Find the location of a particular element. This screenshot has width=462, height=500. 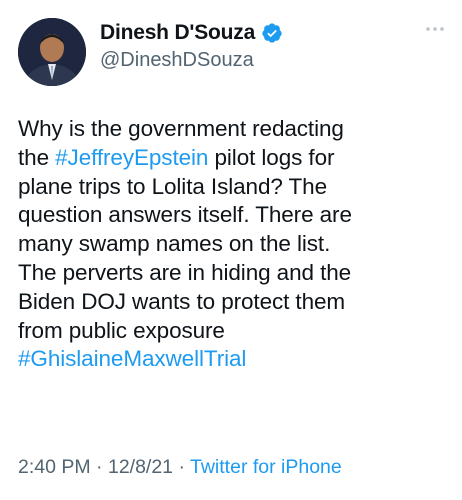

tweet-text-line: question answers itself. There are is located at coordinates (234, 215).